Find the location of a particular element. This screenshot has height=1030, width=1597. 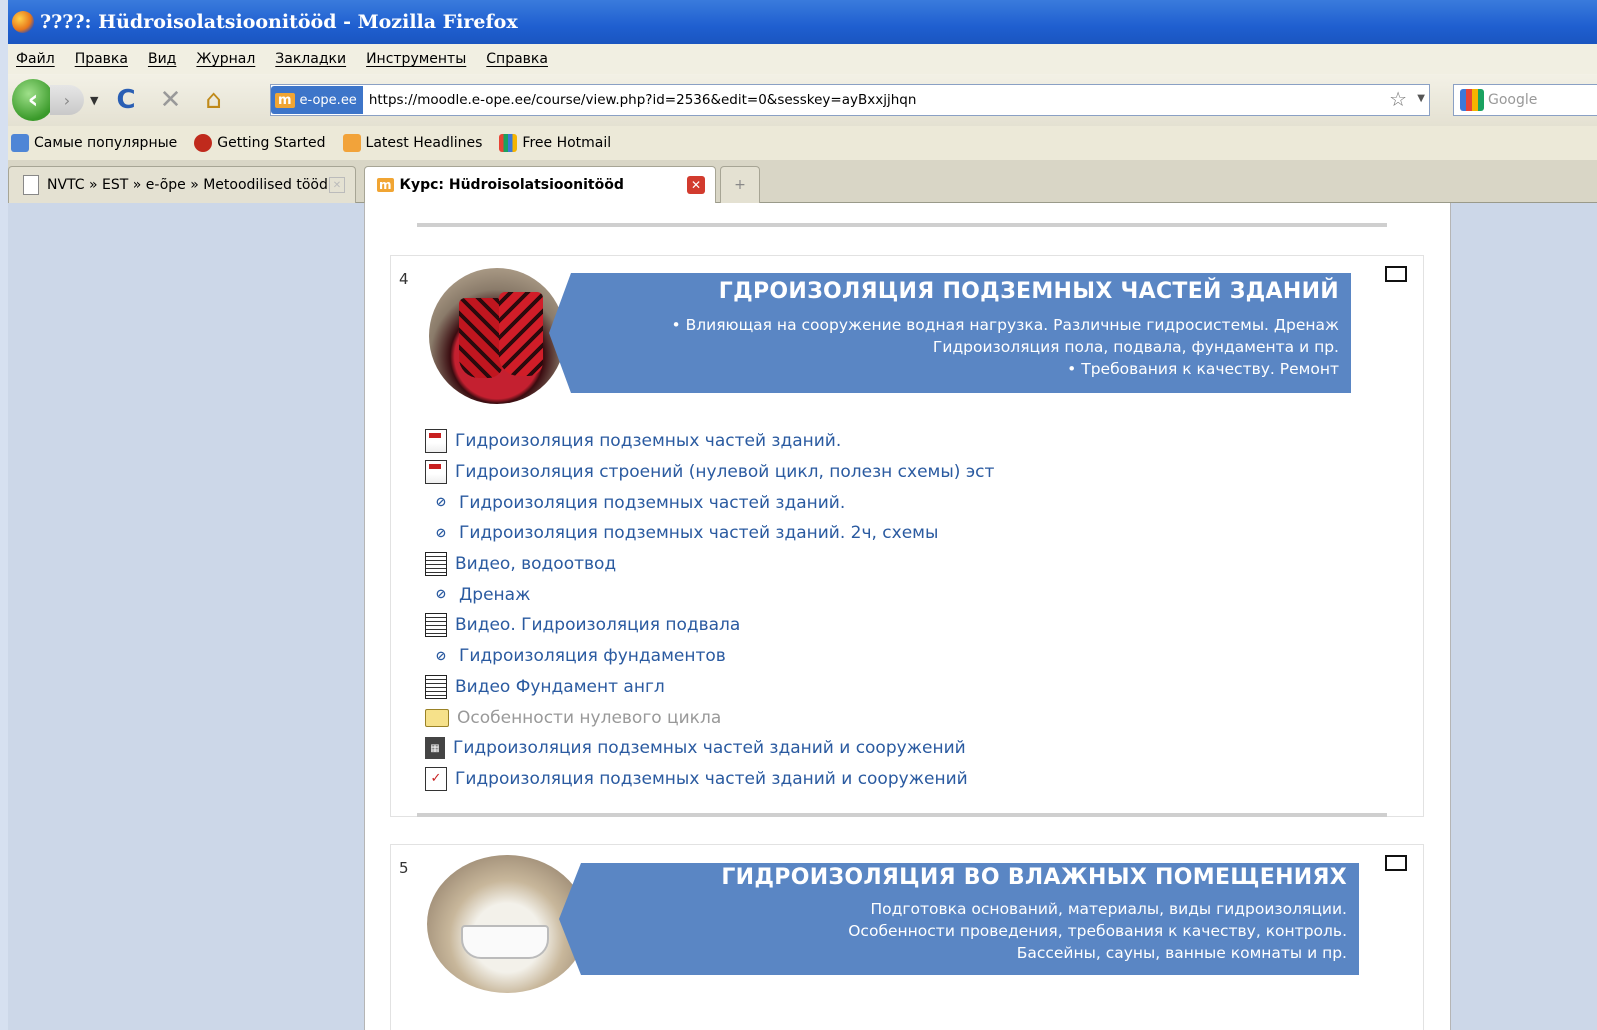

bookmark-most-visited: Самые популярные is located at coordinates (92, 143).